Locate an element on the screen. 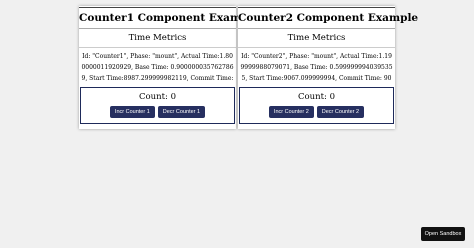  button-row: Incr Counter 2 Decr Counter 2 is located at coordinates (316, 112).